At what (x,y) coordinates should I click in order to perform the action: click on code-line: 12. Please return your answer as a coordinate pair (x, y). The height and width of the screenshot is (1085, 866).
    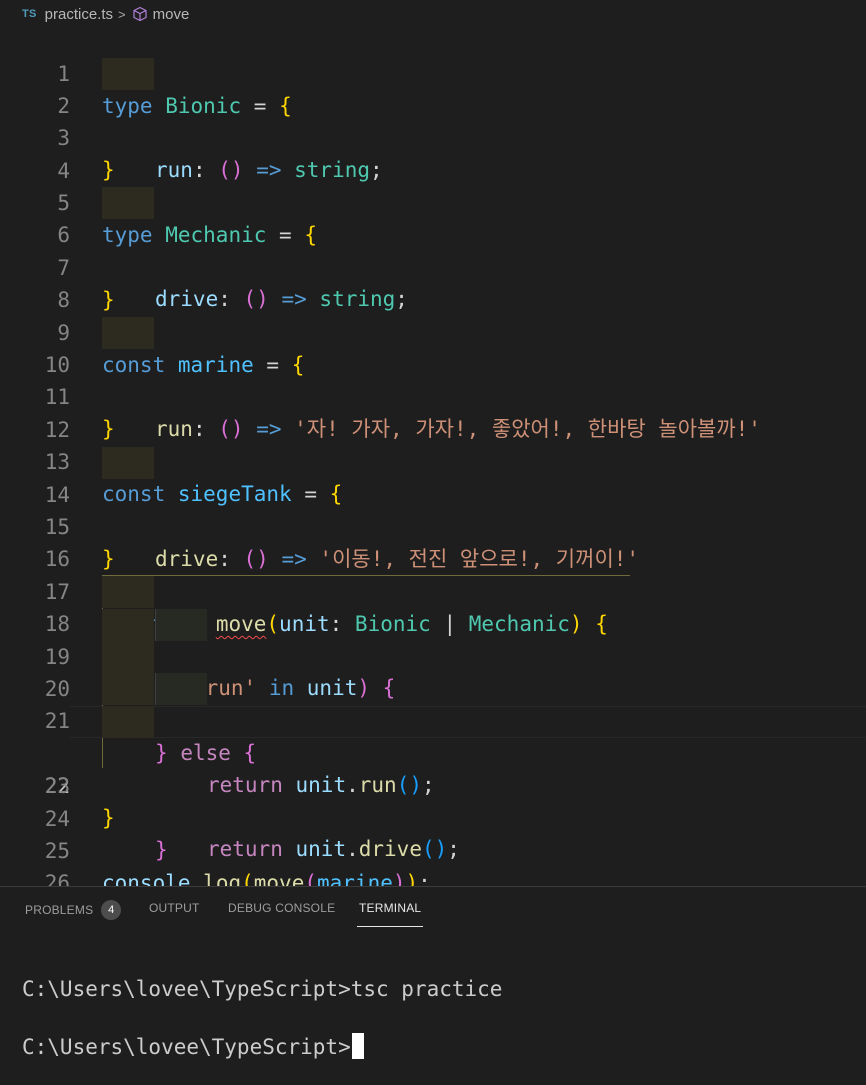
    Looking at the image, I should click on (433, 412).